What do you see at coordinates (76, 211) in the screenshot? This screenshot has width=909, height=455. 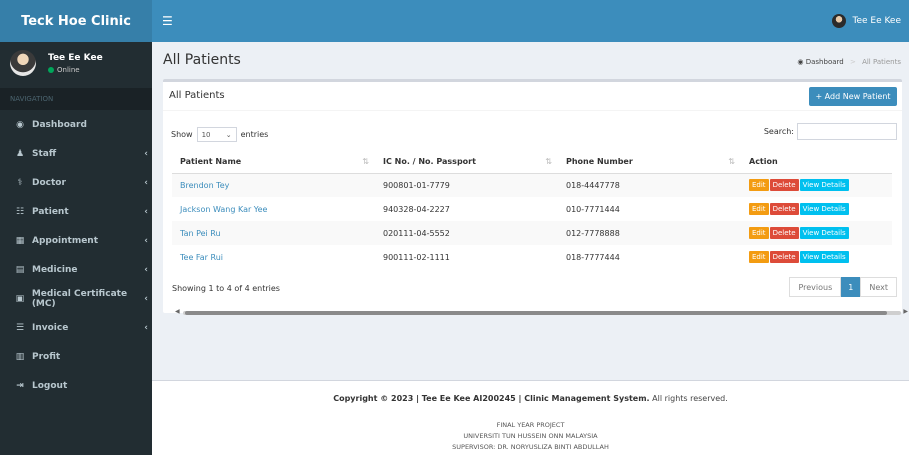 I see `sidebar-item-patient: ☷ Patient ‹` at bounding box center [76, 211].